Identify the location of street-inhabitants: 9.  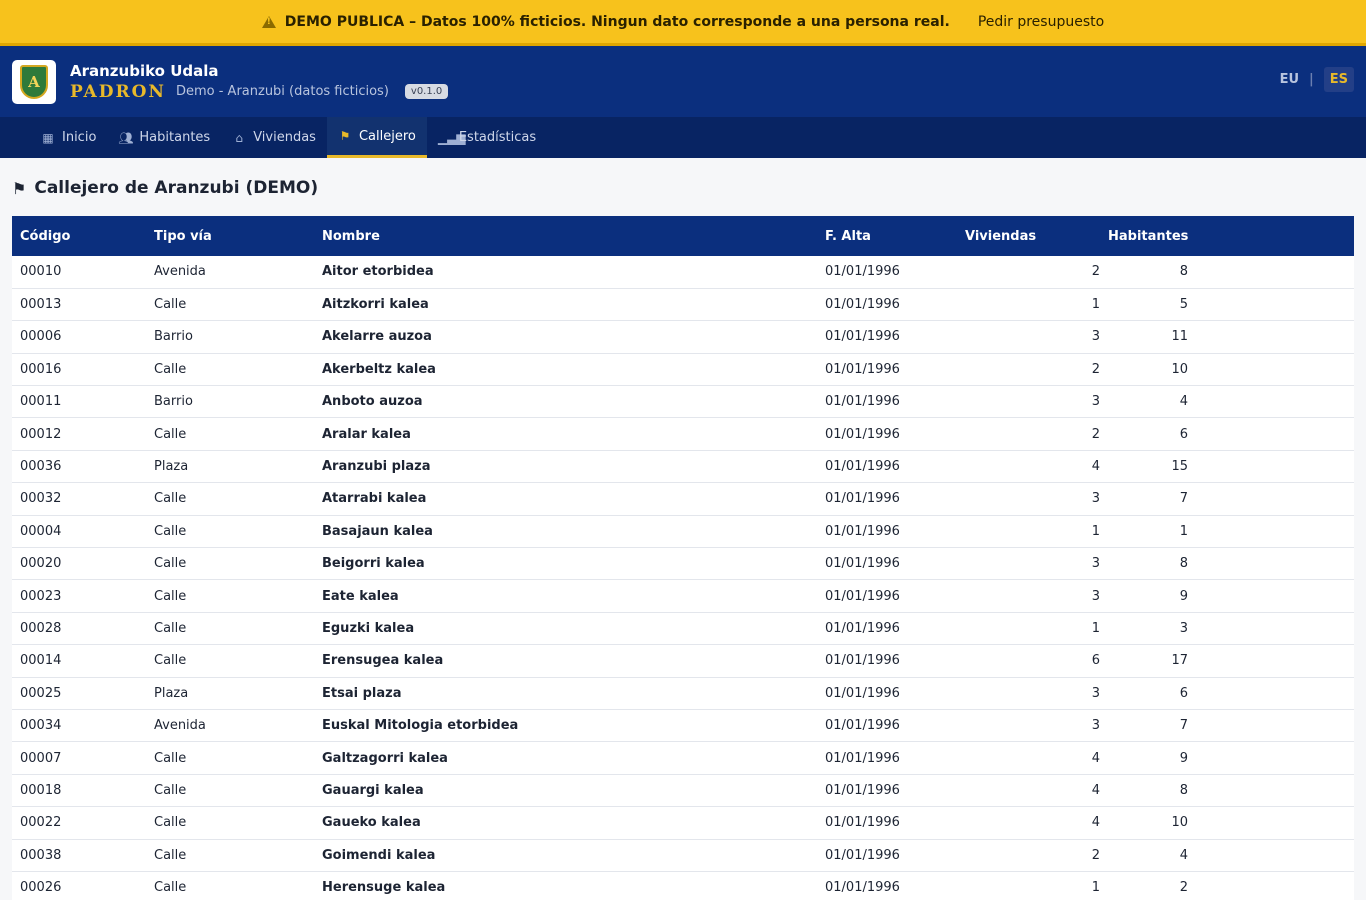
(1183, 758).